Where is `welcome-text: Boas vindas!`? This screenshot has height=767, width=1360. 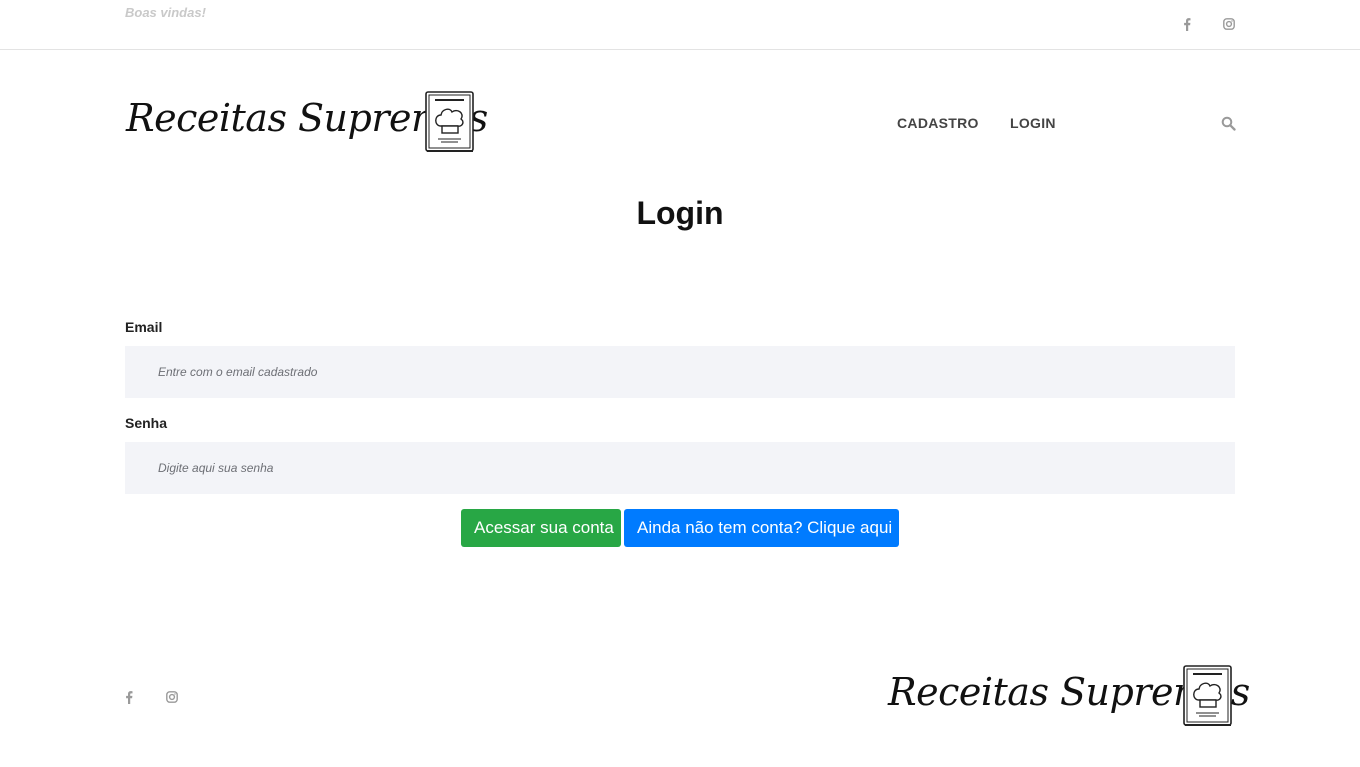
welcome-text: Boas vindas! is located at coordinates (165, 12).